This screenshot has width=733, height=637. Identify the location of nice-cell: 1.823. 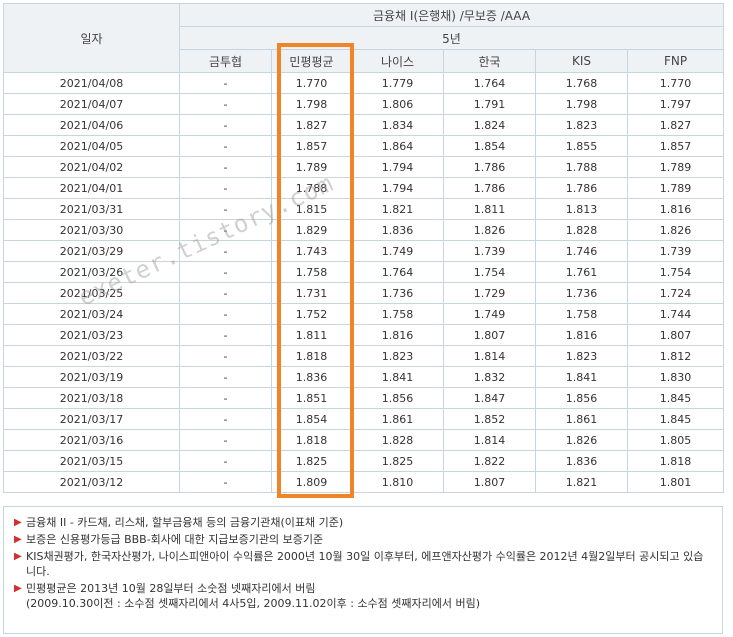
(397, 356).